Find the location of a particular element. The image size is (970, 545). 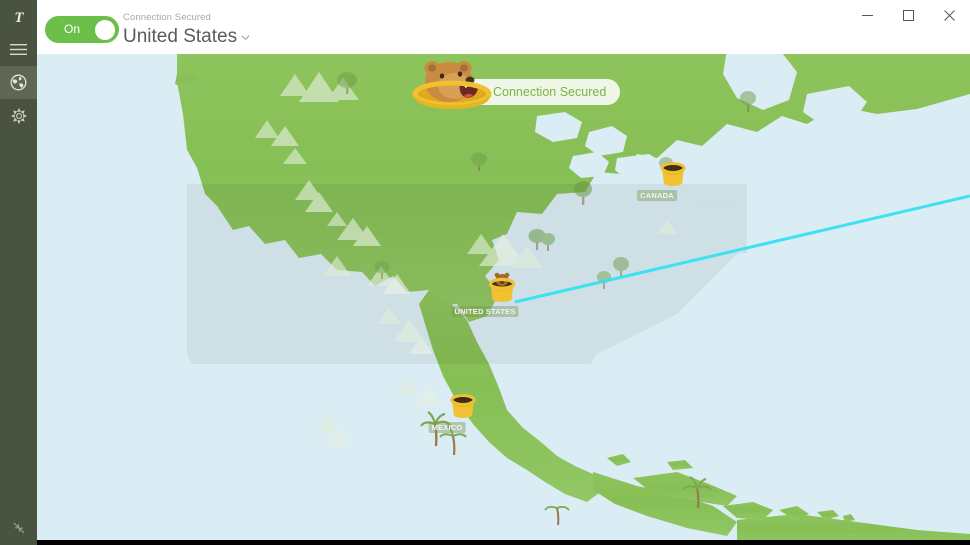

chevron-down-icon is located at coordinates (245, 37).